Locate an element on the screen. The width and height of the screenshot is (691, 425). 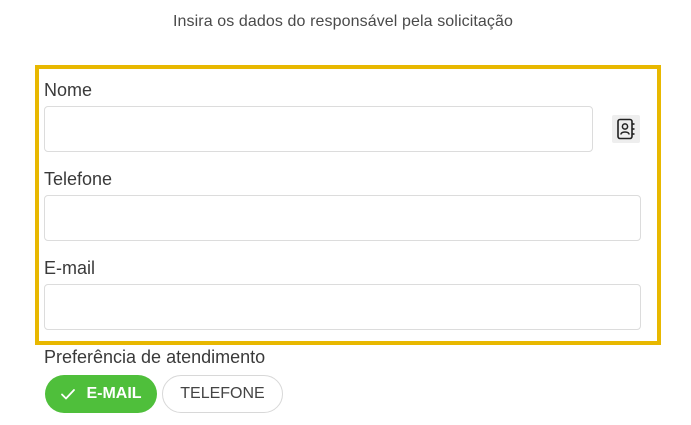
phone-input is located at coordinates (342, 218).